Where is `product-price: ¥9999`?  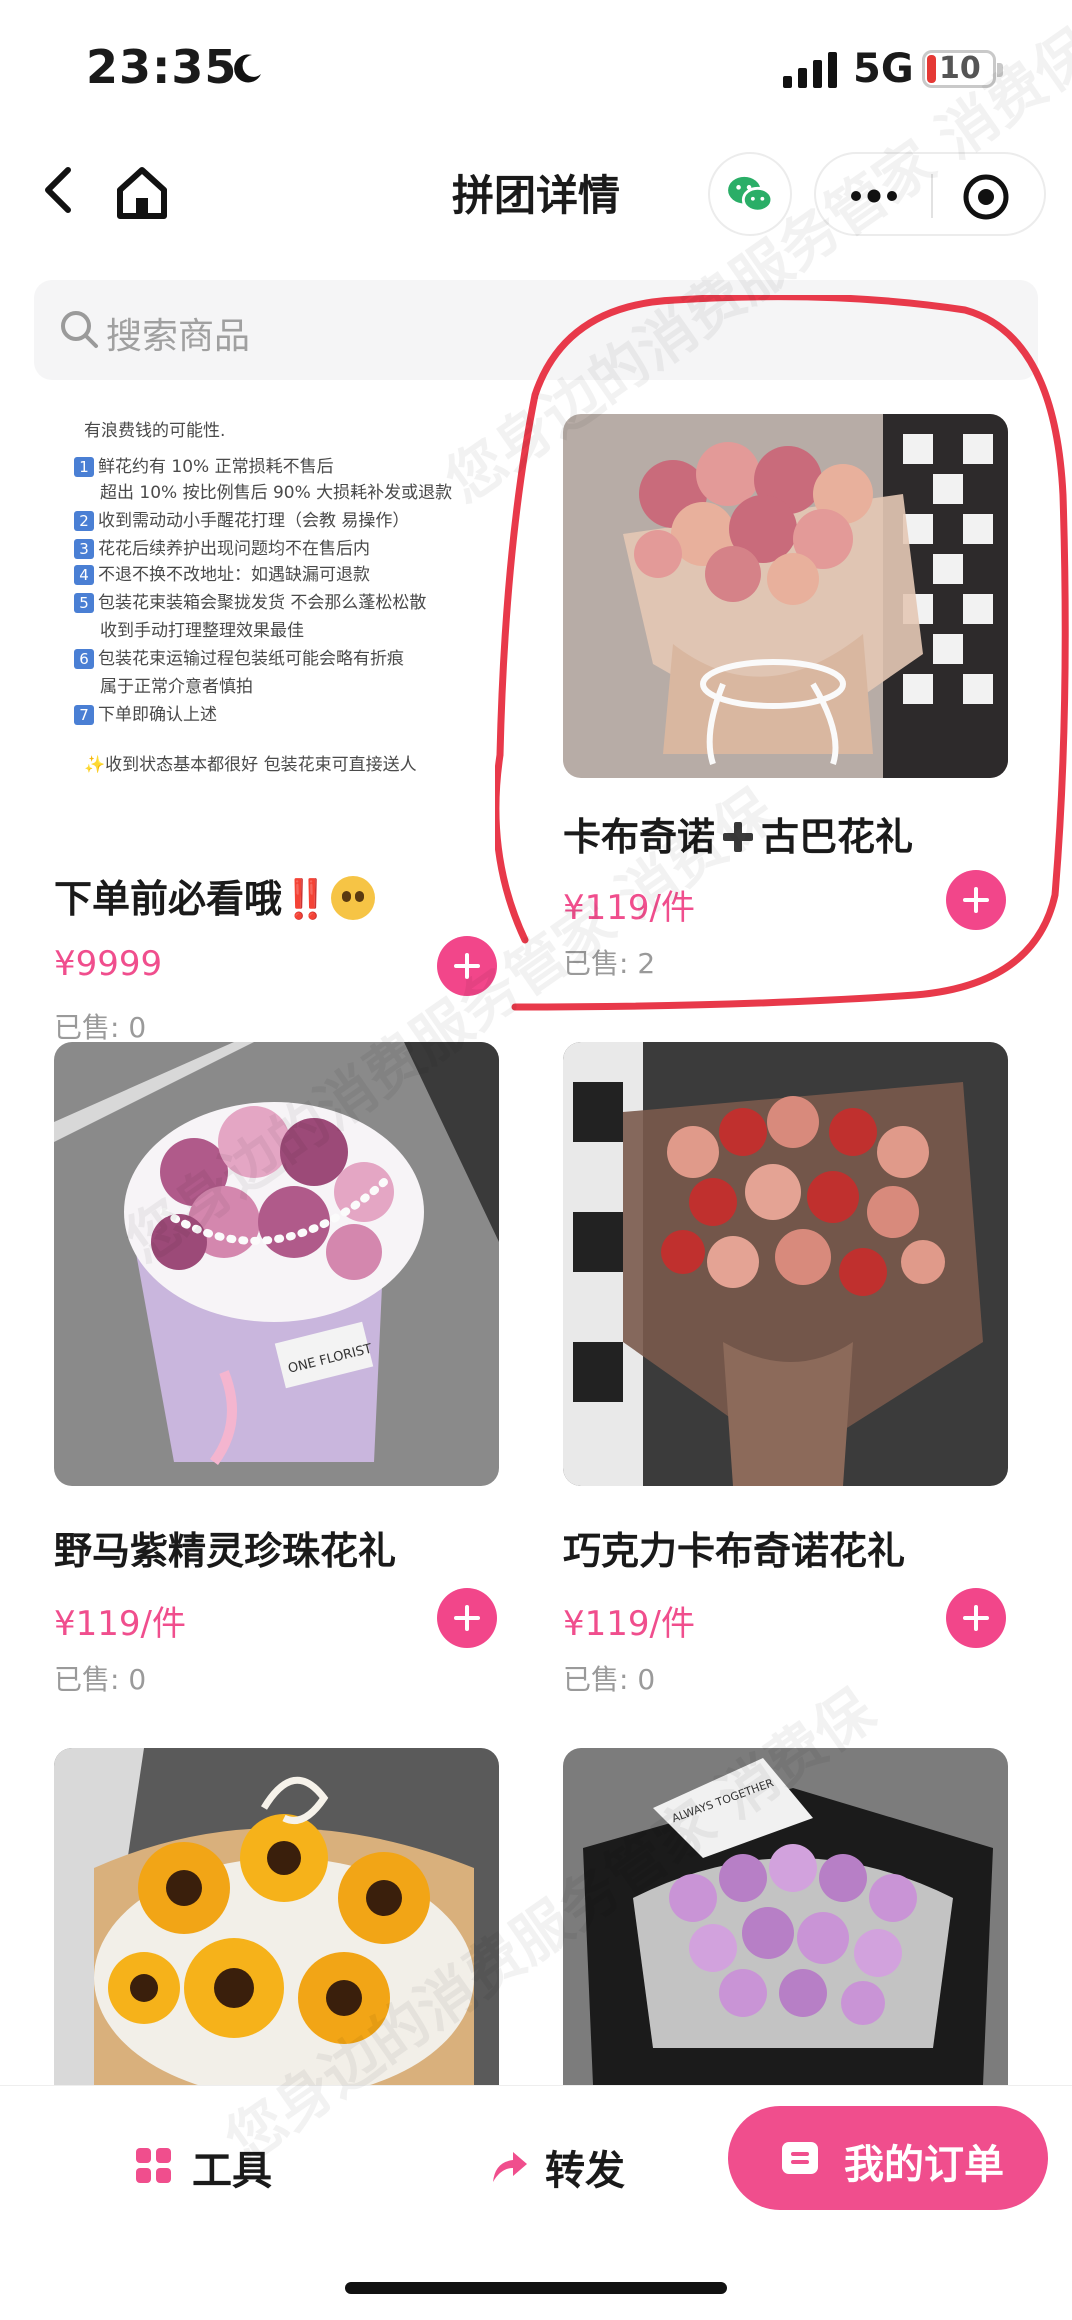
product-price: ¥9999 is located at coordinates (108, 964).